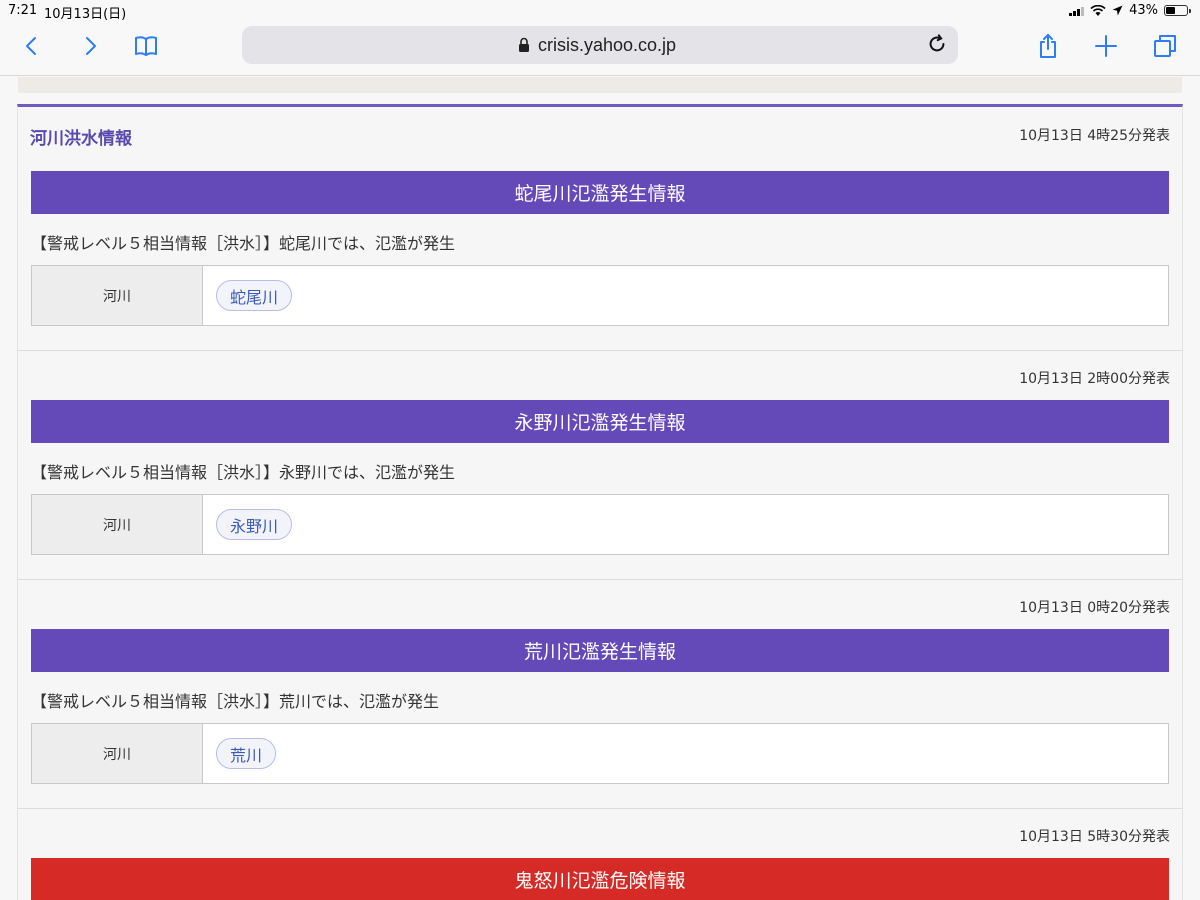 The width and height of the screenshot is (1200, 900). Describe the element at coordinates (600, 650) in the screenshot. I see `alert-headline: 荒川氾濫発生情報` at that location.